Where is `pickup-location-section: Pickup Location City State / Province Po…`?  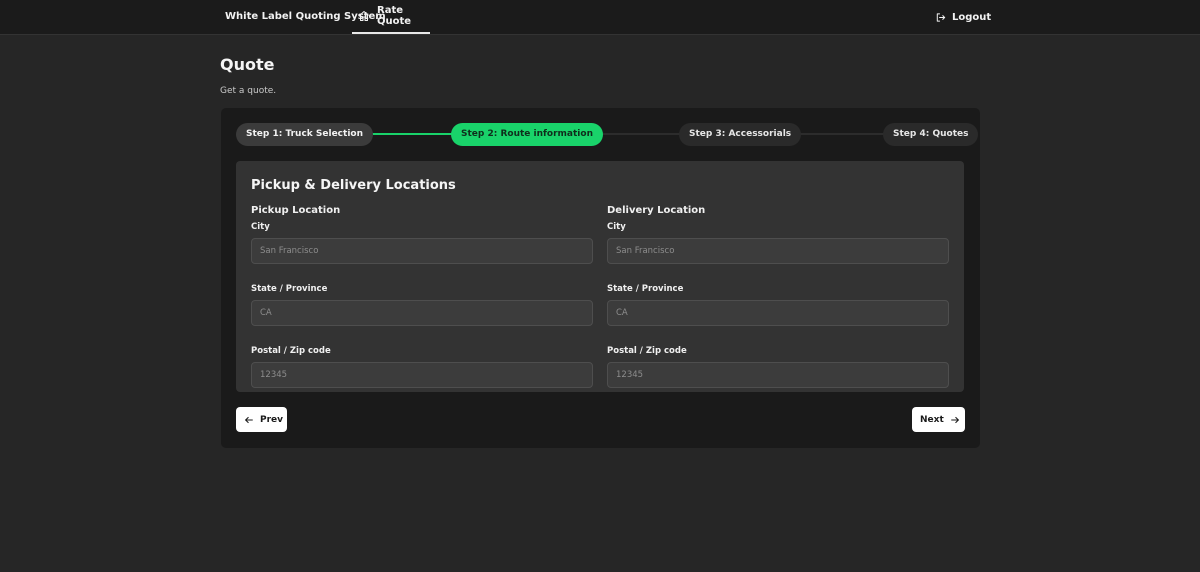 pickup-location-section: Pickup Location City State / Province Po… is located at coordinates (422, 306).